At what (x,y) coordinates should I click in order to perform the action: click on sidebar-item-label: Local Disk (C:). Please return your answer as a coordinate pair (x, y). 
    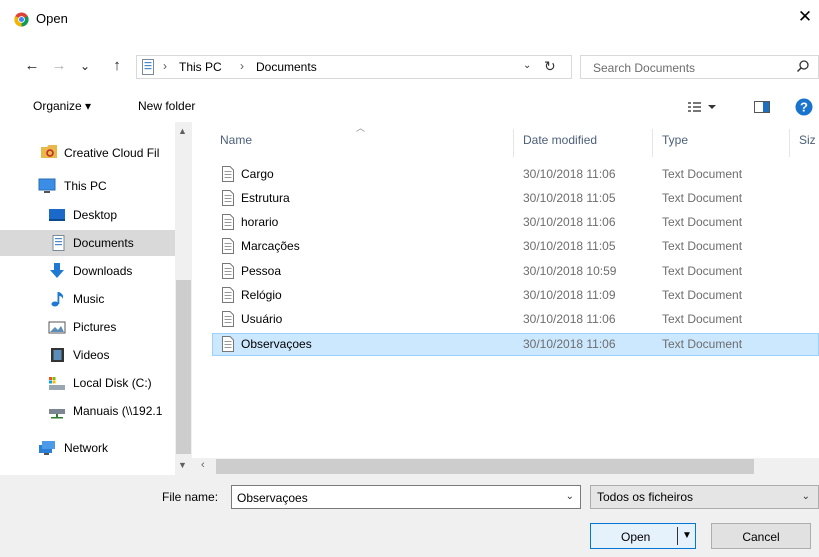
    Looking at the image, I should click on (112, 383).